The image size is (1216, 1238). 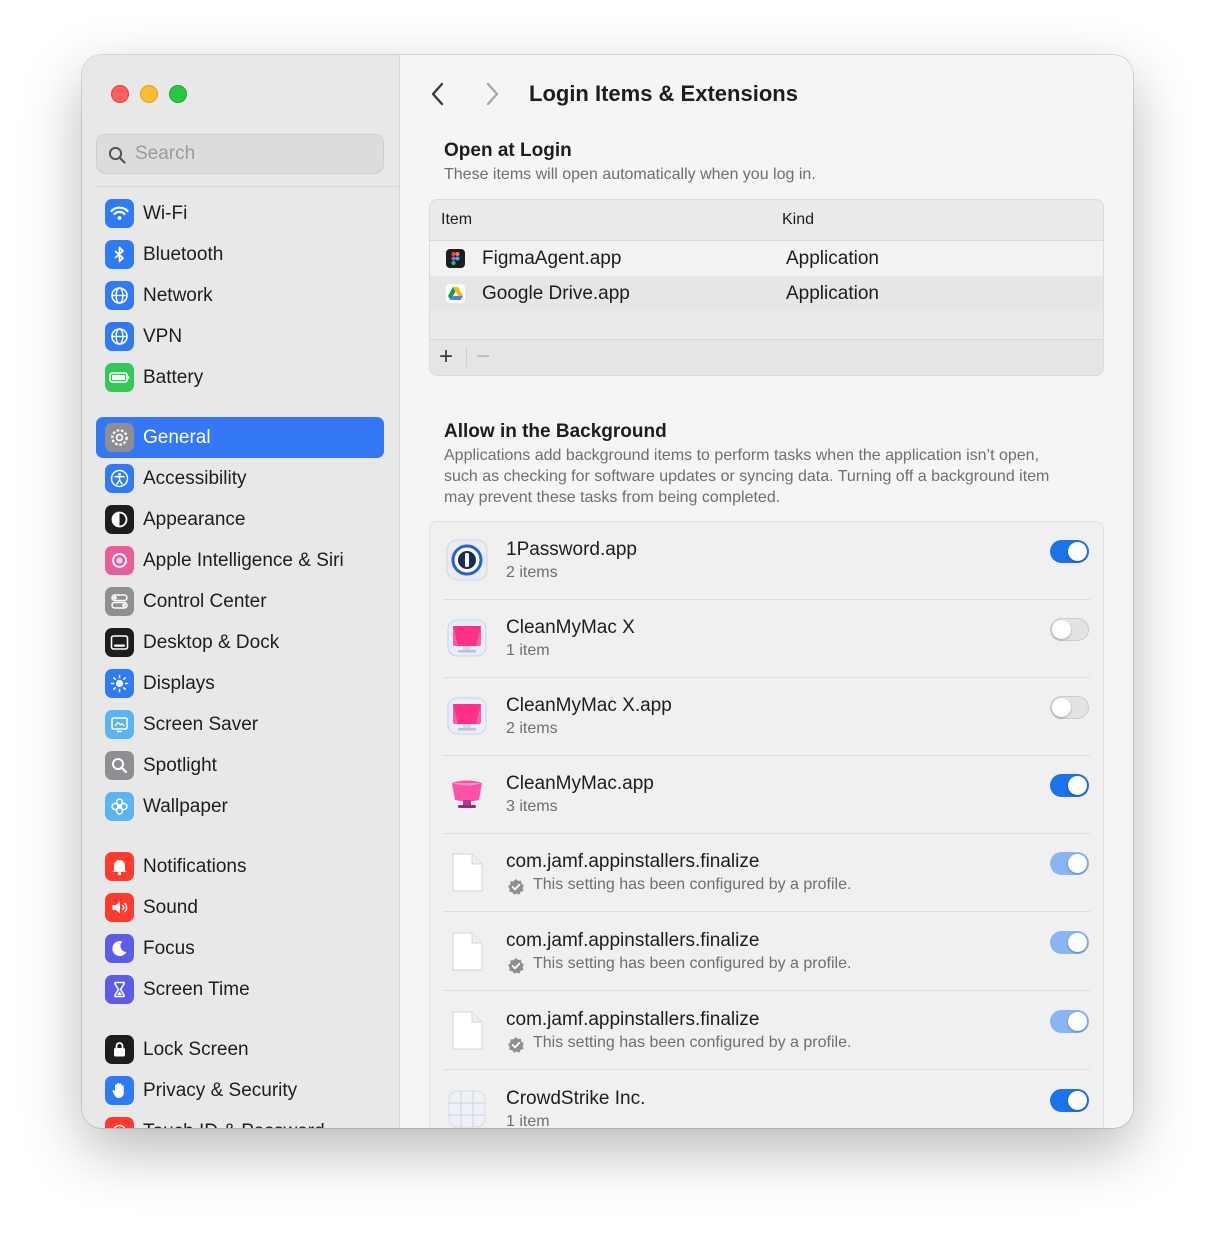 What do you see at coordinates (552, 258) in the screenshot?
I see `login-item-name: FigmaAgent.app` at bounding box center [552, 258].